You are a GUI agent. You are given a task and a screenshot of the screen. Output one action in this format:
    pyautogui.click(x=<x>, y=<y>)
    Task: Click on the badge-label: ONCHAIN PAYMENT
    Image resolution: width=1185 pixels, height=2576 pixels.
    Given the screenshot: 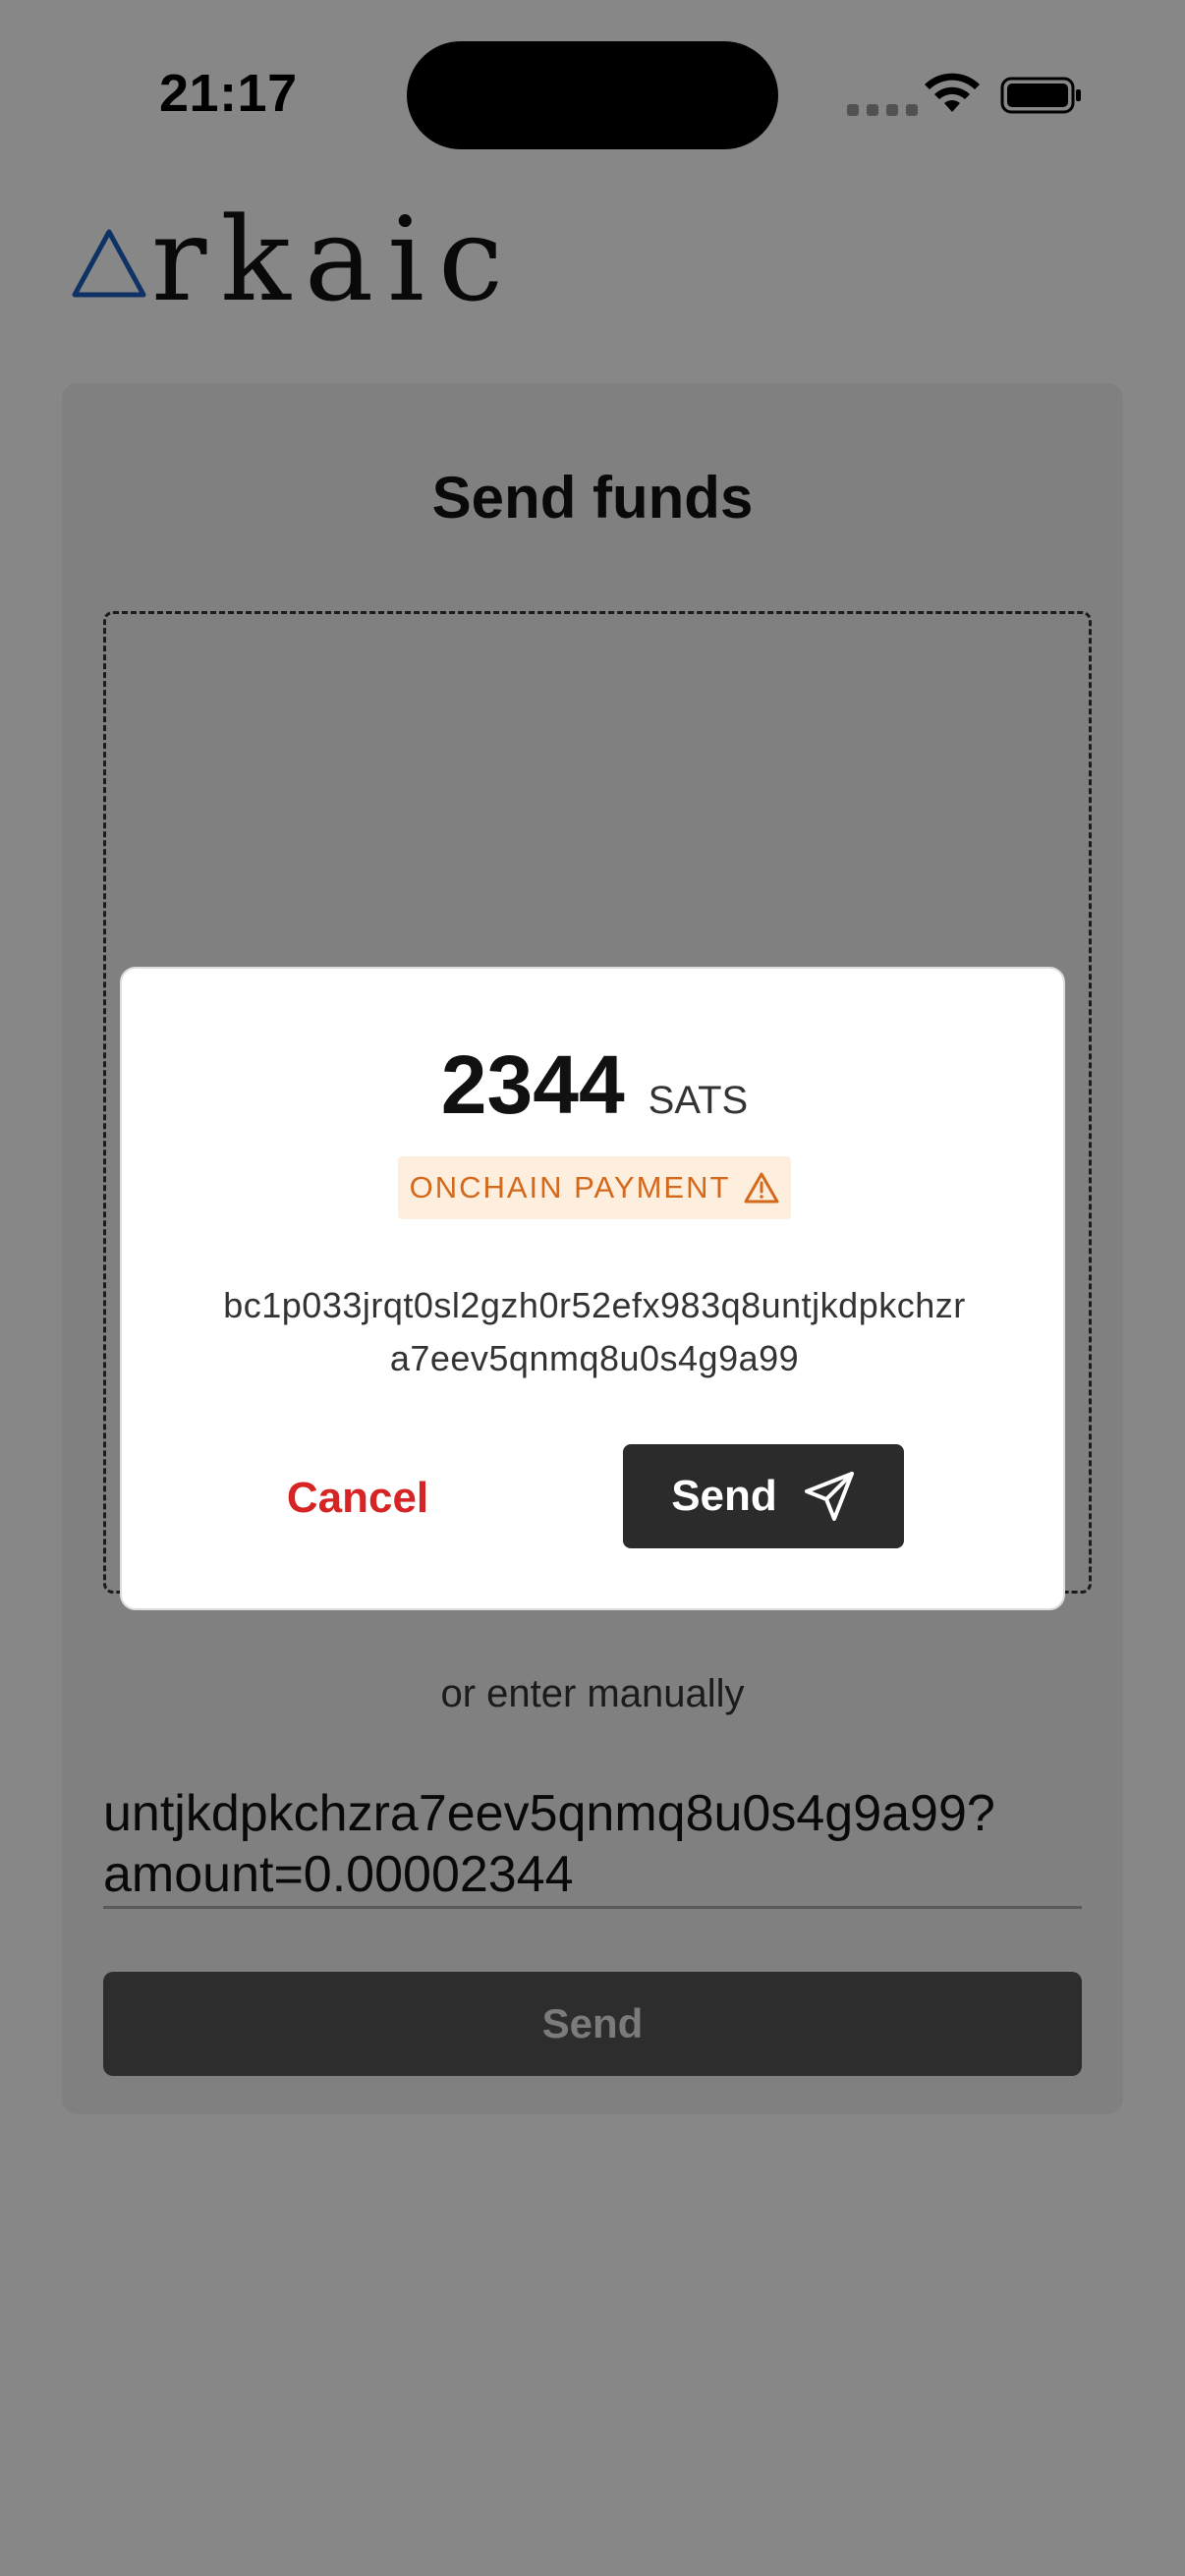 What is the action you would take?
    pyautogui.click(x=570, y=1187)
    